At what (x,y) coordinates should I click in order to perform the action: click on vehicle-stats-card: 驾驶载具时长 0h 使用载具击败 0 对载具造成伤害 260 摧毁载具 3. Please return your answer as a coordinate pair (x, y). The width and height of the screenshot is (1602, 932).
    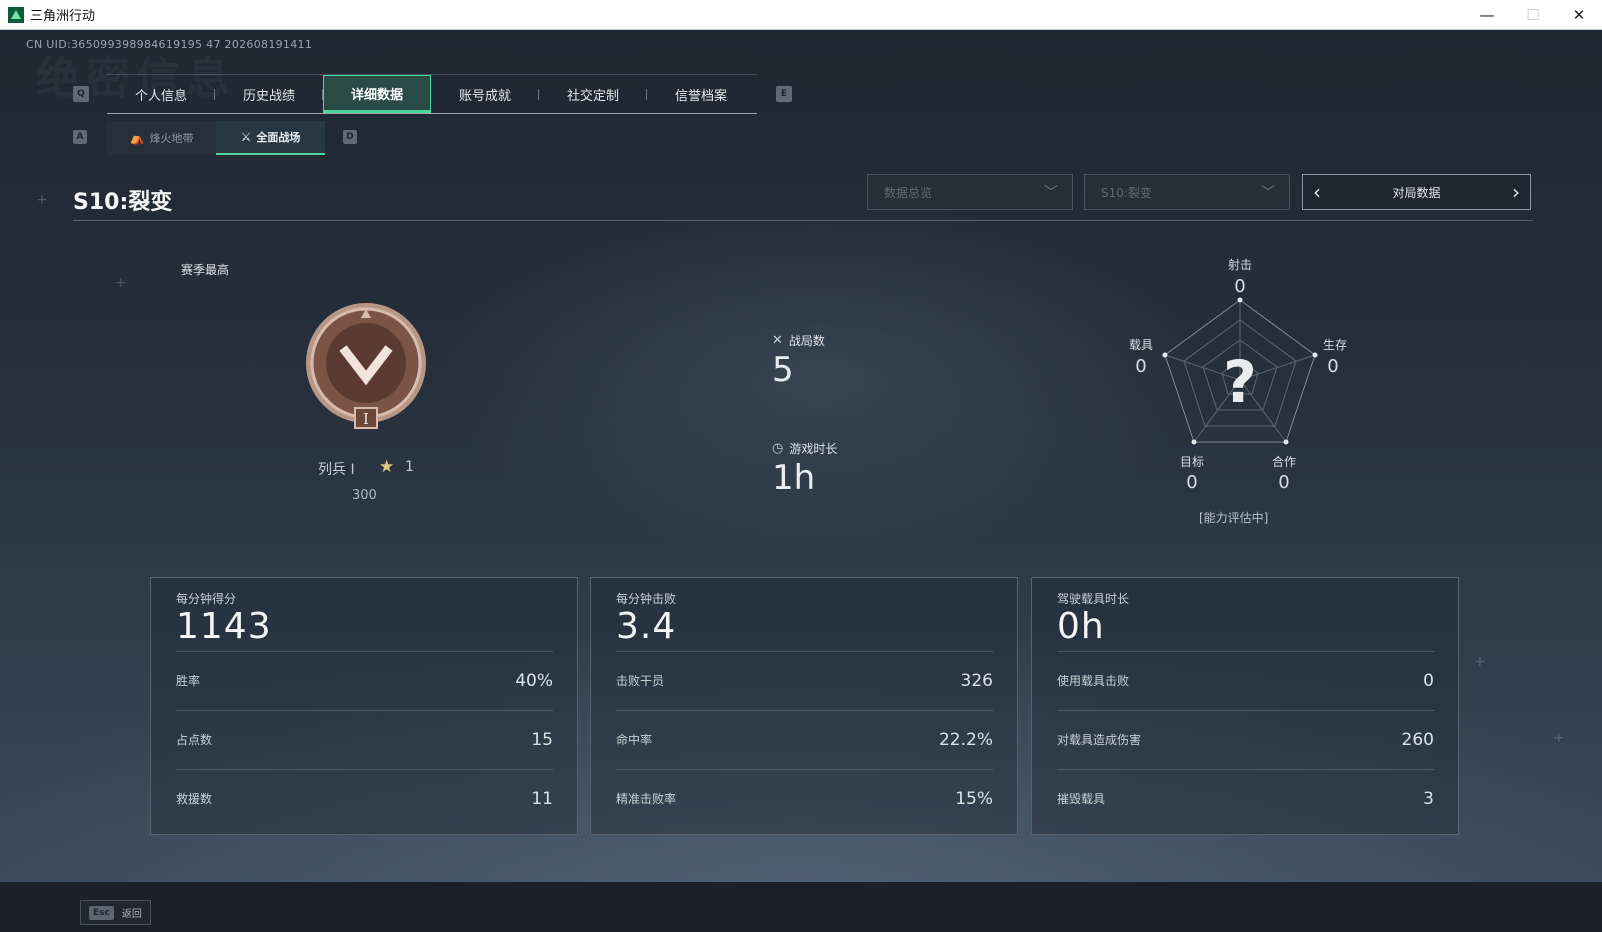
    Looking at the image, I should click on (1245, 706).